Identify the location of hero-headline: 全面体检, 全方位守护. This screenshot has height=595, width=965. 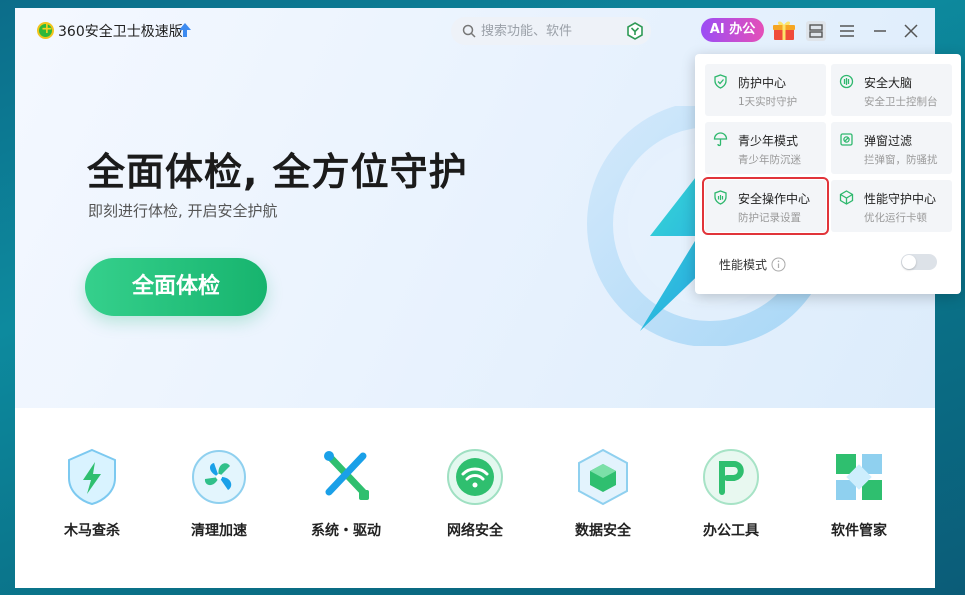
(277, 172).